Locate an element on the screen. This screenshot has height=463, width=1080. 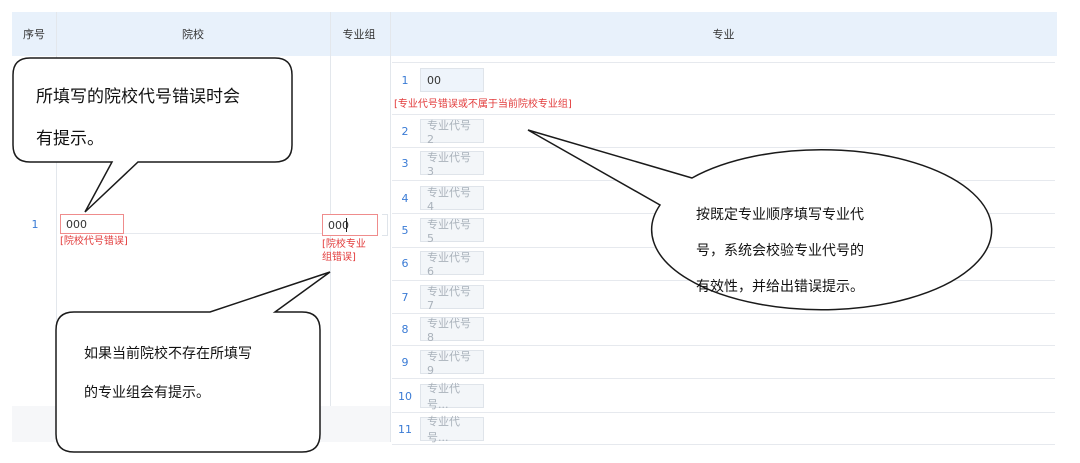
school-callout-text-2: 有提示。 is located at coordinates (70, 139).